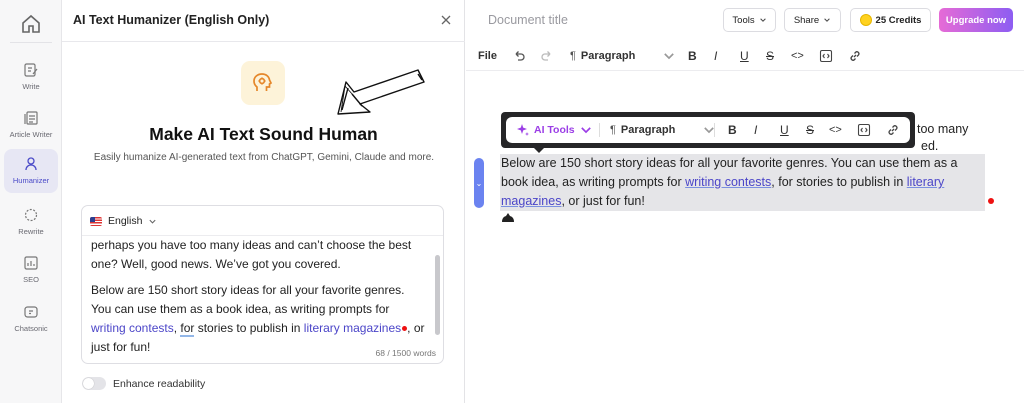 The width and height of the screenshot is (1024, 403). Describe the element at coordinates (263, 134) in the screenshot. I see `hero-title: Make AI Text Sound Human` at that location.